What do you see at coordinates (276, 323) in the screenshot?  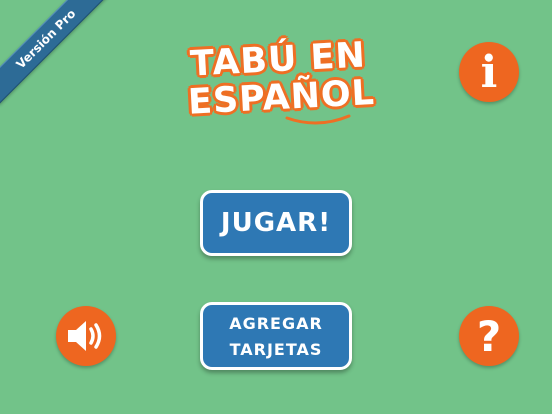 I see `add-cards-label-line-1: AGREGAR` at bounding box center [276, 323].